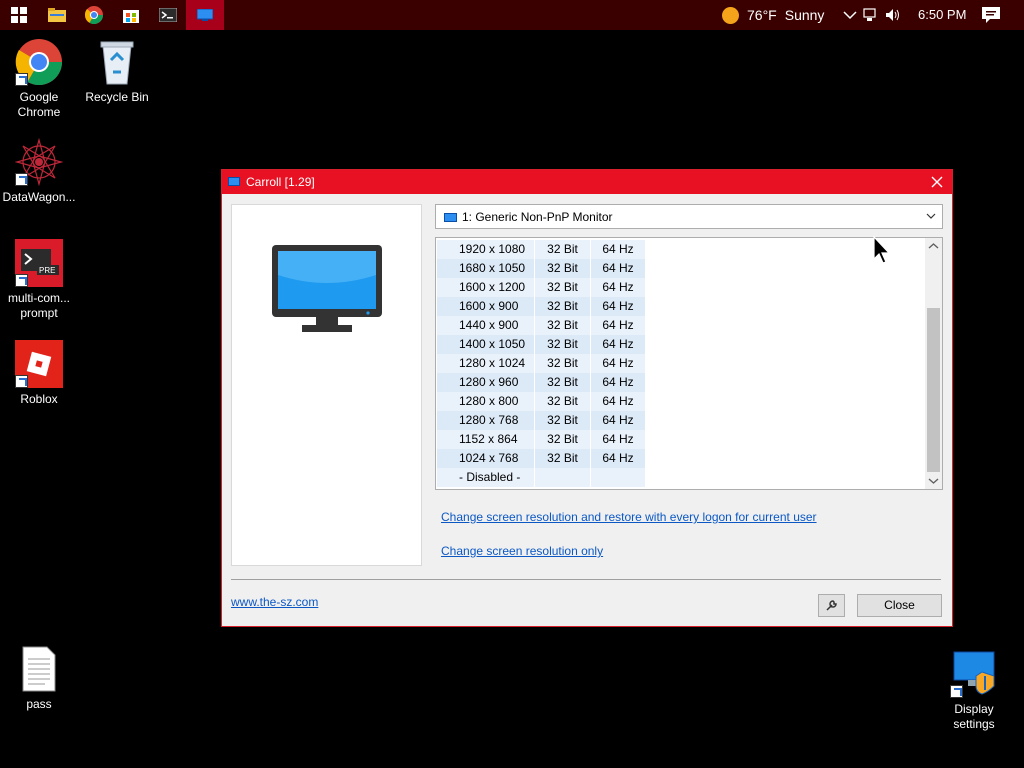  Describe the element at coordinates (326, 385) in the screenshot. I see `monitor-preview-panel` at that location.